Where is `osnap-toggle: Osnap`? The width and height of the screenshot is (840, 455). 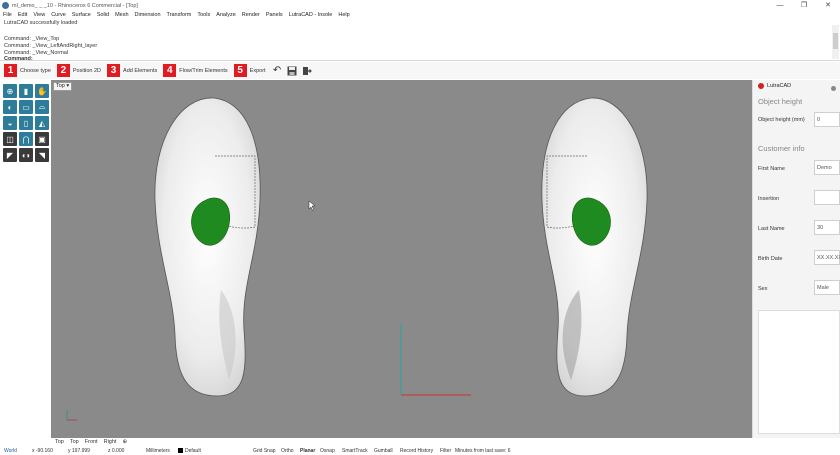
osnap-toggle: Osnap is located at coordinates (327, 451).